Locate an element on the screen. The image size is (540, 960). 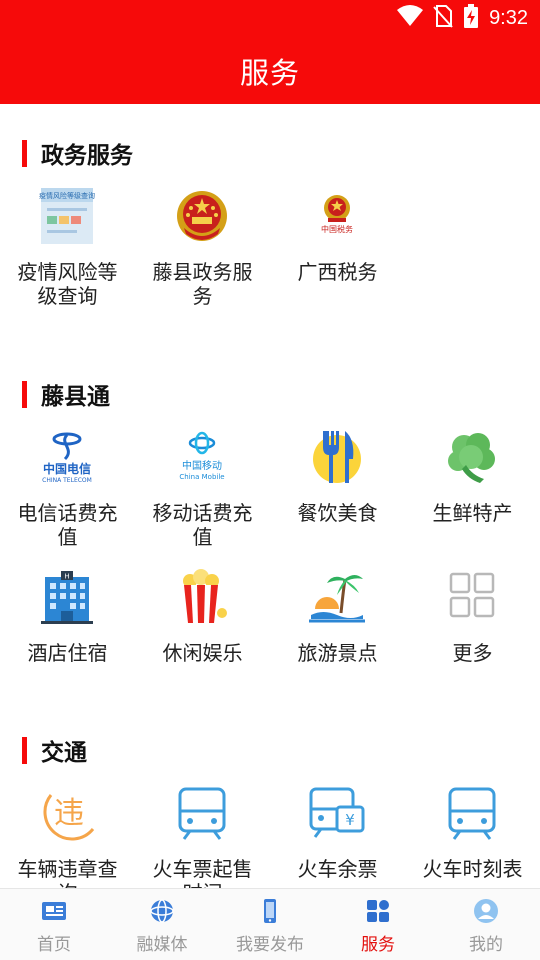
service-mobile-recharge: 中国移动 China Mobile 移动话费充值 is located at coordinates (202, 494).